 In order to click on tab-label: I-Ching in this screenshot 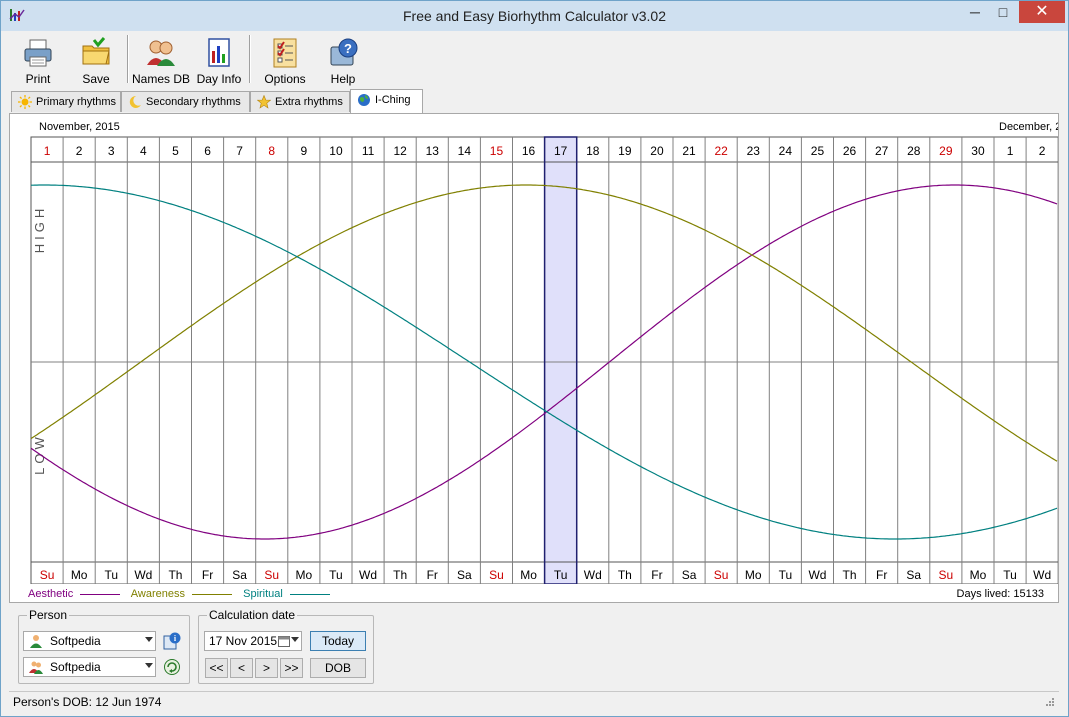, I will do `click(393, 100)`.